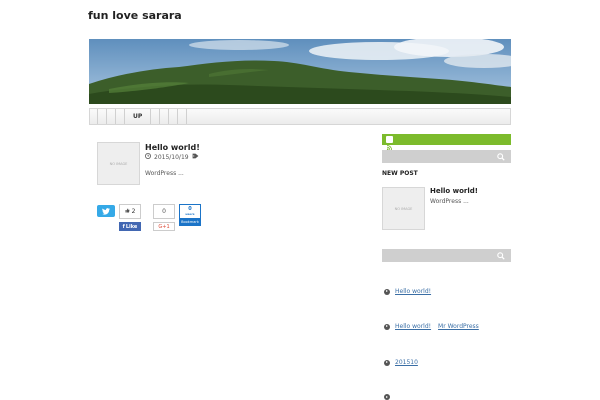 The height and width of the screenshot is (400, 600). I want to click on twitter-icon, so click(106, 211).